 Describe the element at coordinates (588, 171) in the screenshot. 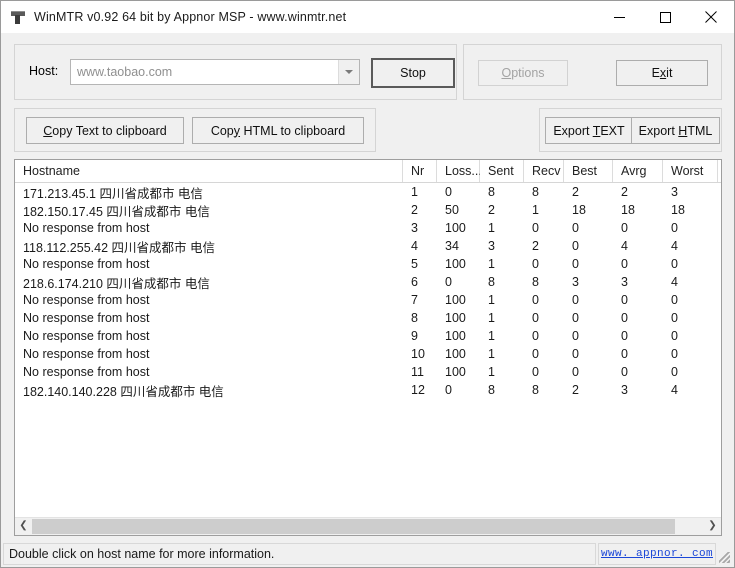

I see `column-header-best: Best` at that location.